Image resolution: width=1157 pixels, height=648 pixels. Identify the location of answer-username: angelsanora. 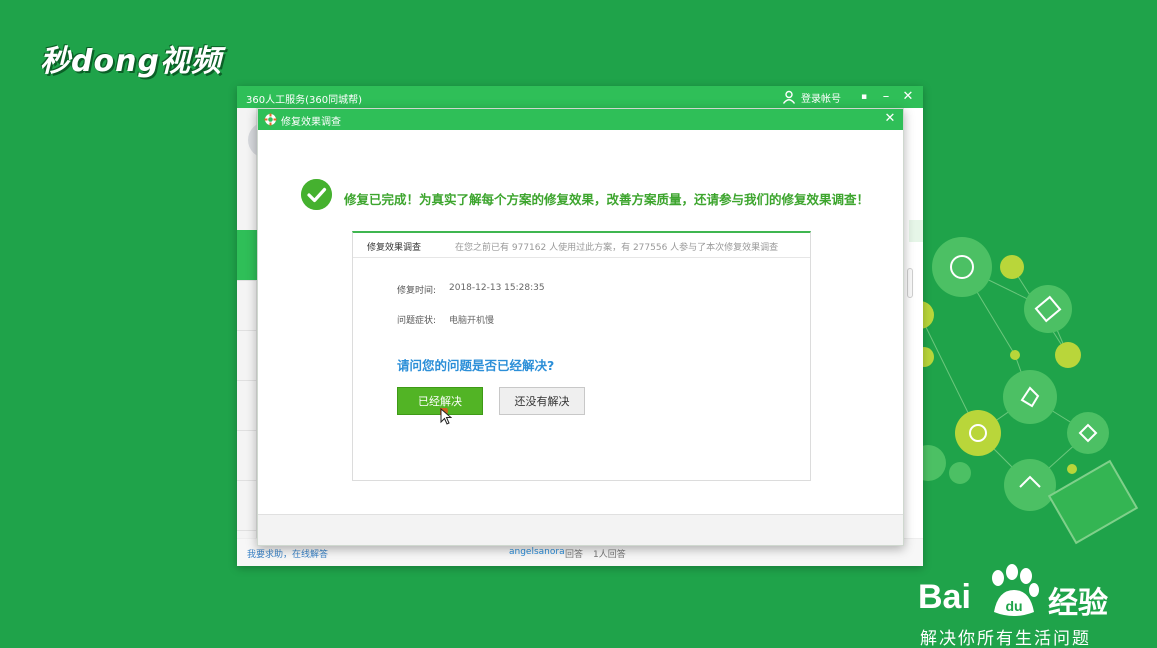
(537, 552).